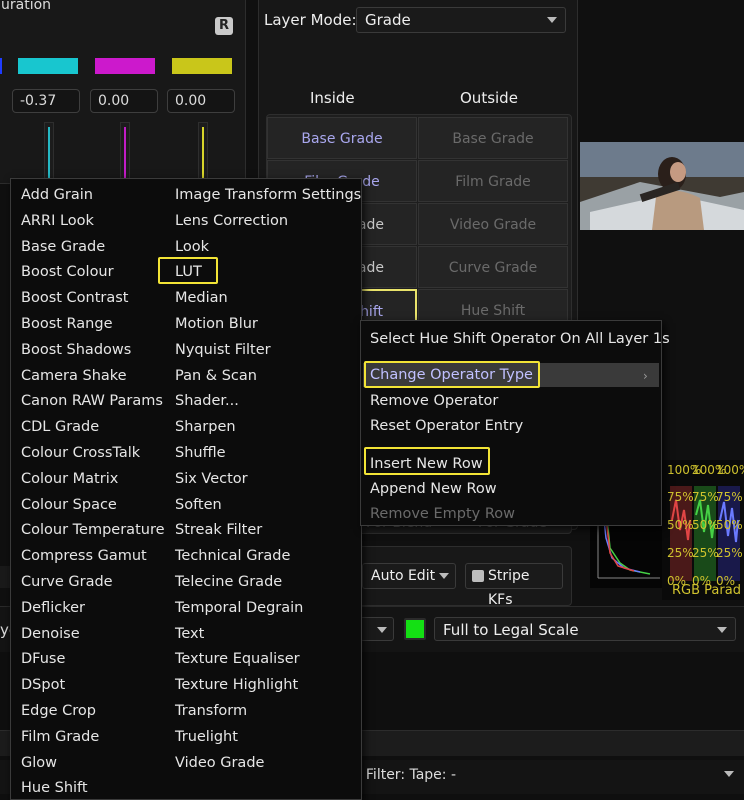 This screenshot has width=744, height=800. Describe the element at coordinates (57, 221) in the screenshot. I see `operator-menu-item: ARRI Look` at that location.